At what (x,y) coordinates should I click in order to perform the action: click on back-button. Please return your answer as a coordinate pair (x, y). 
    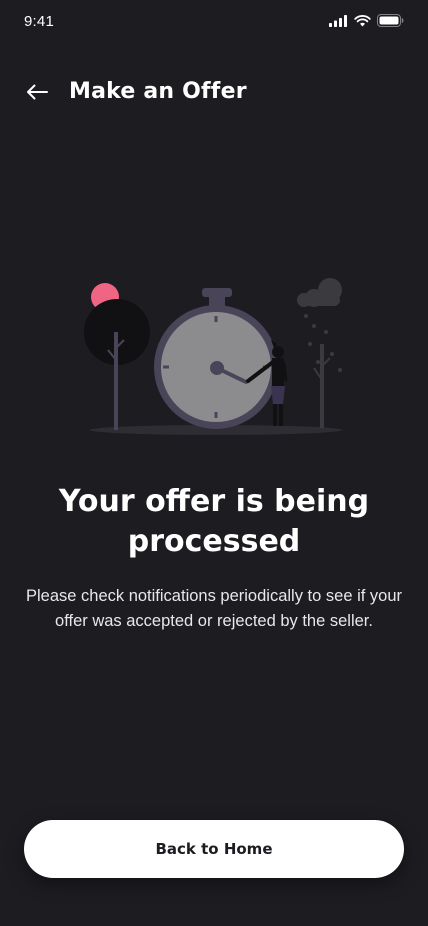
    Looking at the image, I should click on (37, 92).